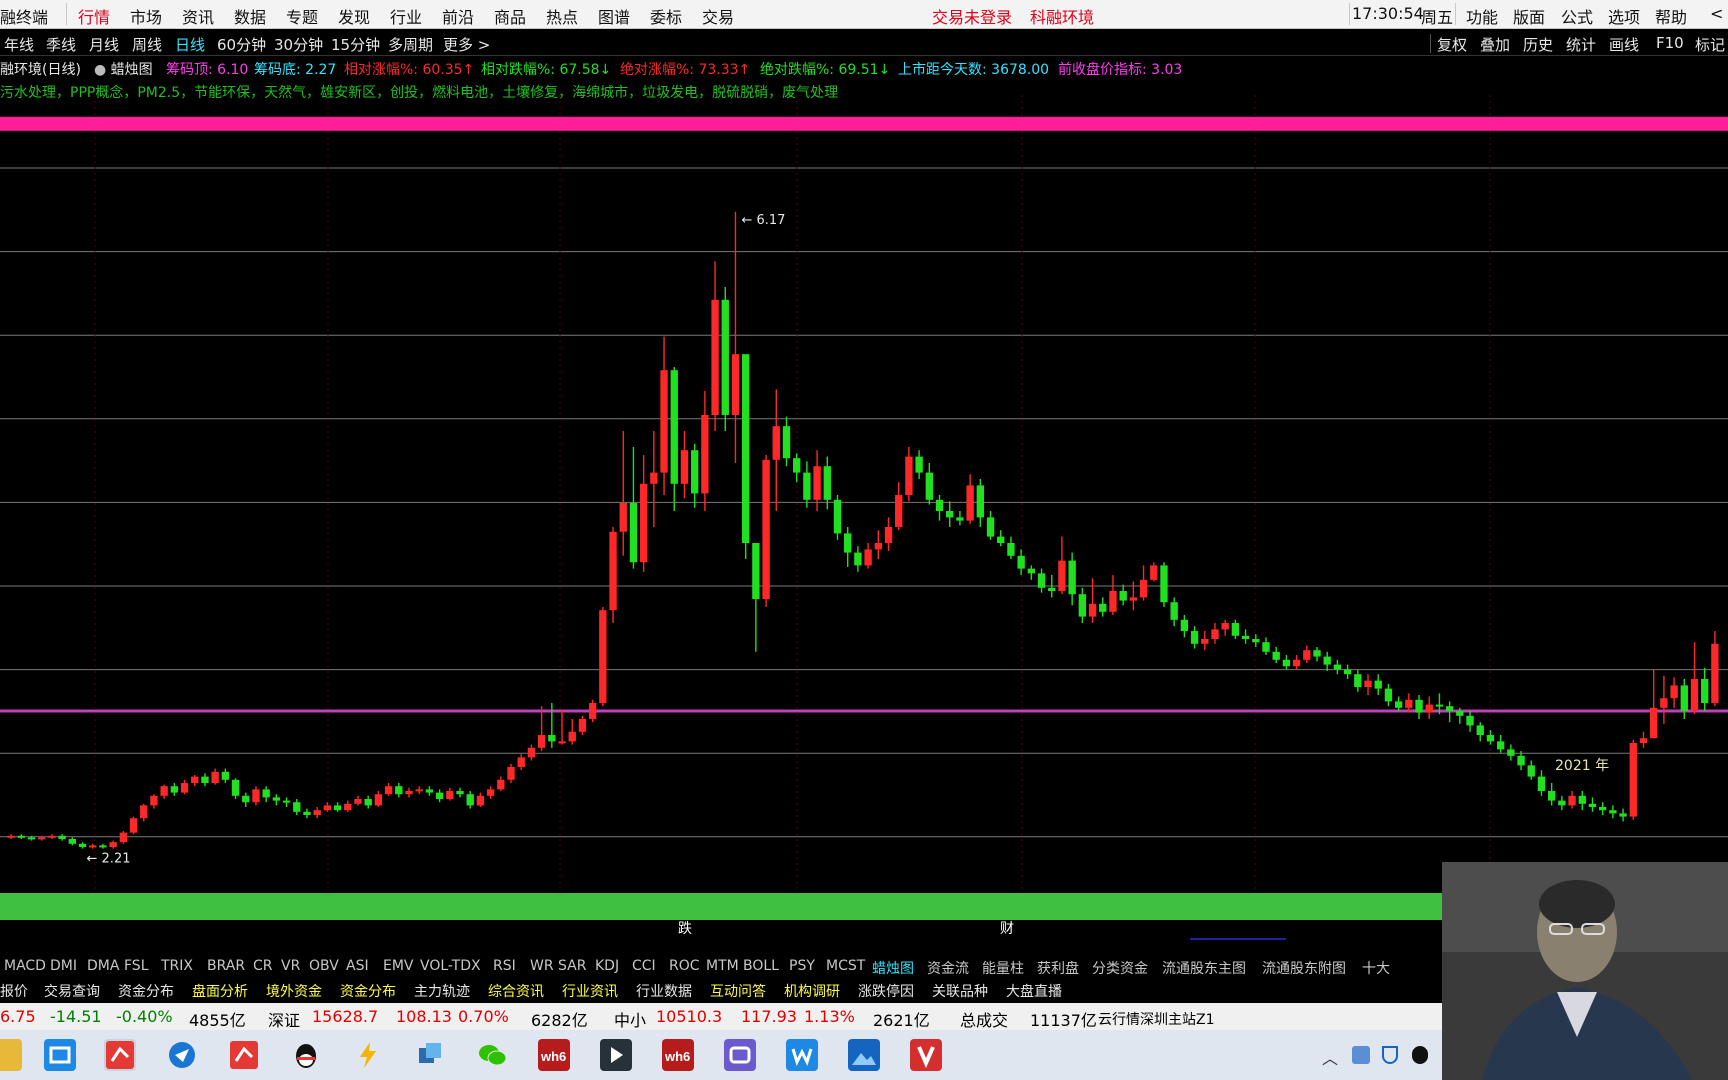  I want to click on menu-item-commodity: 商品, so click(510, 16).